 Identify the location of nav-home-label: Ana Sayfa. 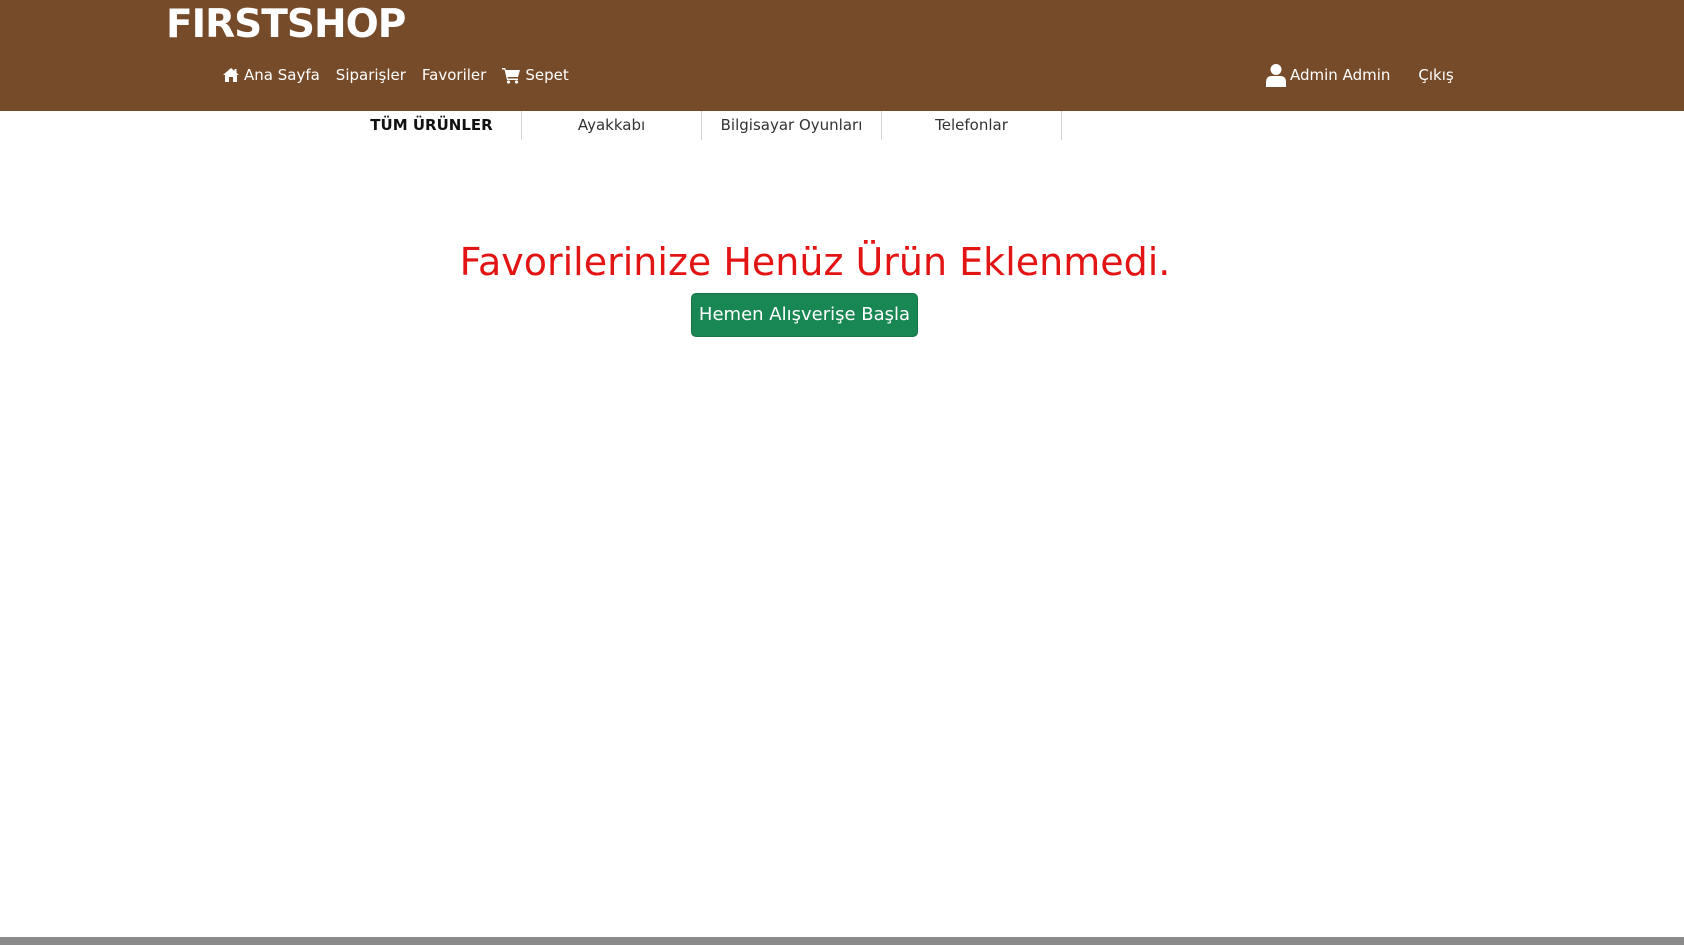
(282, 75).